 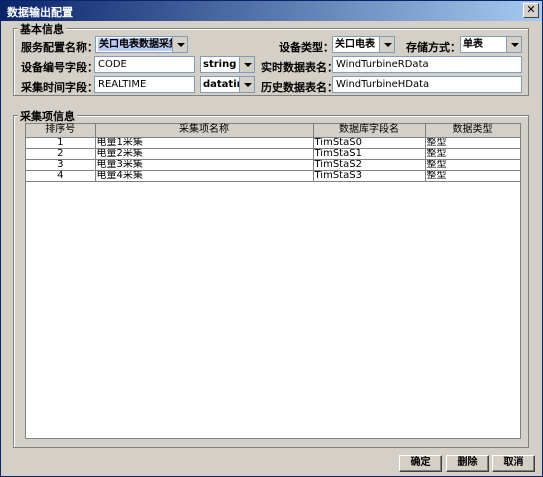 What do you see at coordinates (427, 64) in the screenshot?
I see `realtime-table-input: WindTurbineRData` at bounding box center [427, 64].